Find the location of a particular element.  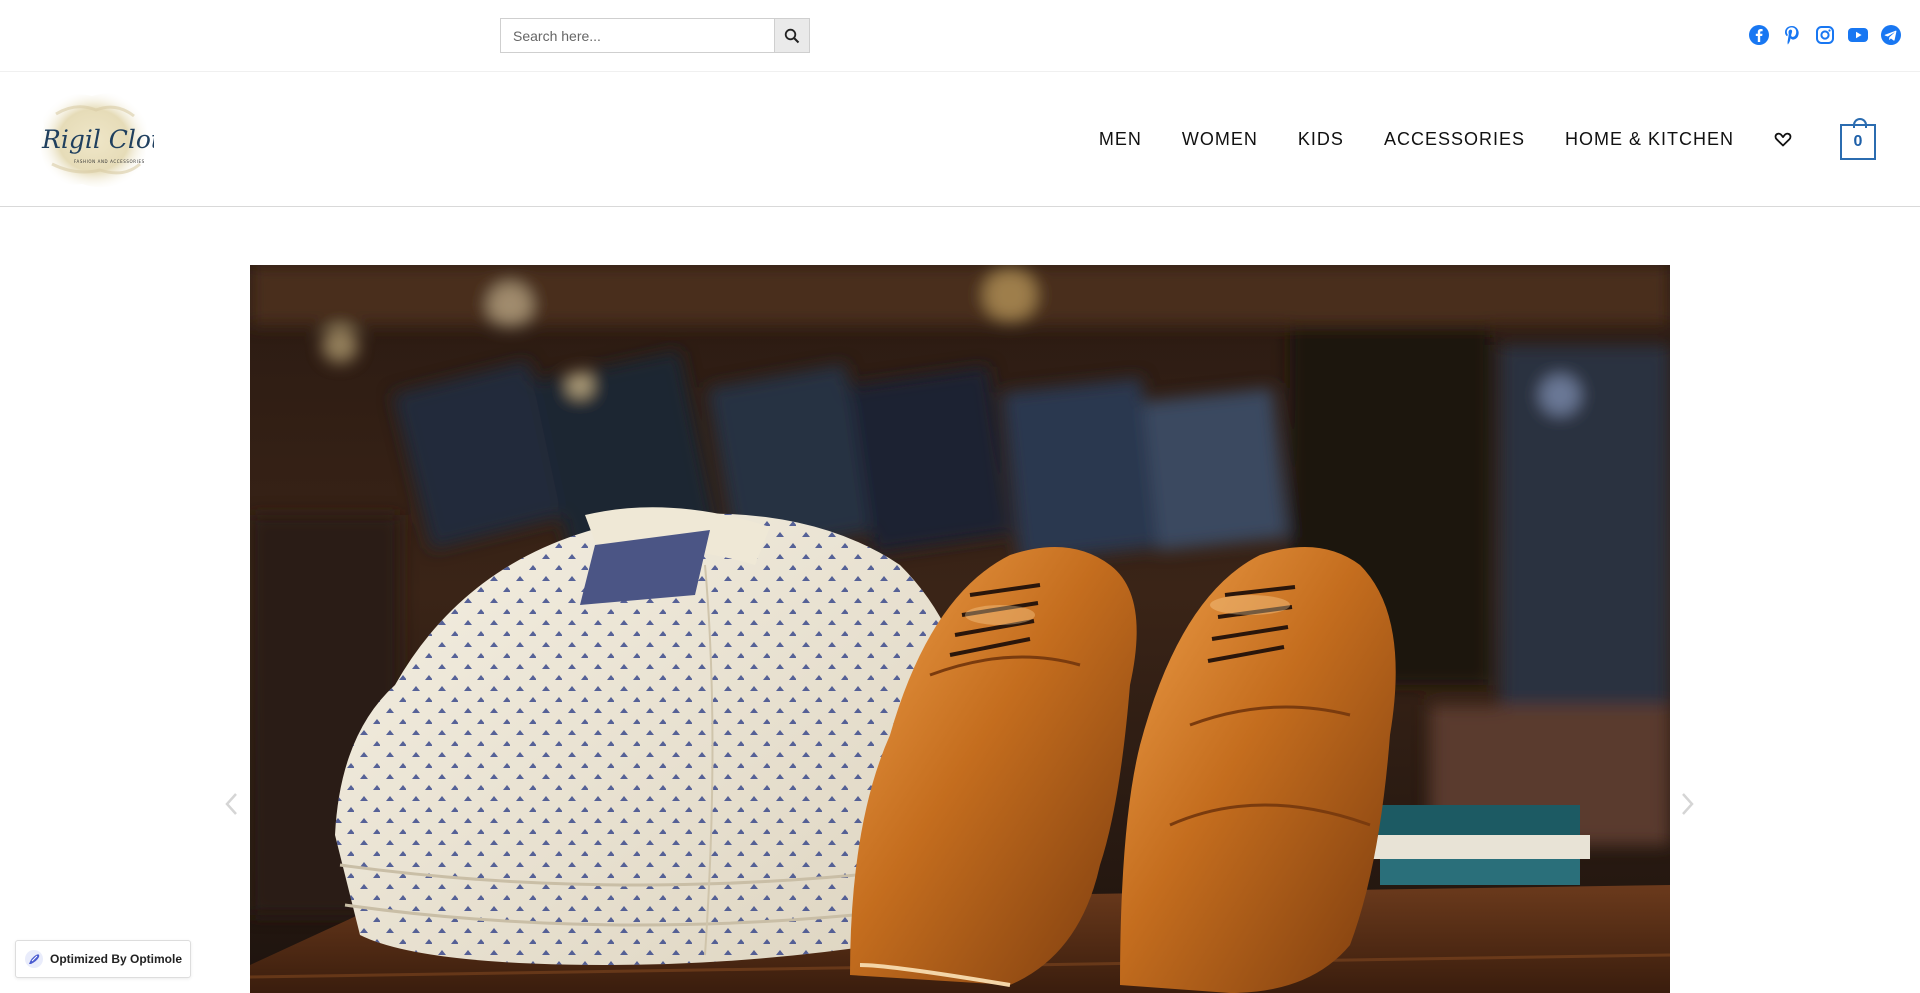

nav-item-home-kitchen: HOME & KITCHEN is located at coordinates (1649, 139).